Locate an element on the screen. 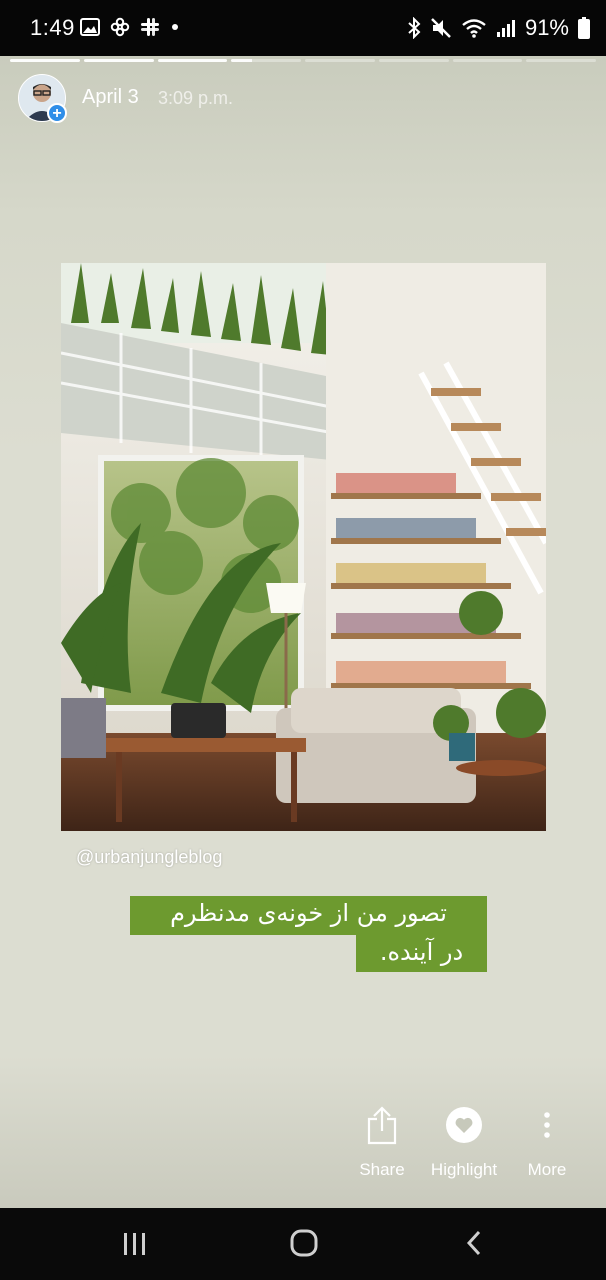 The height and width of the screenshot is (1280, 606). system-nav-bar is located at coordinates (303, 1244).